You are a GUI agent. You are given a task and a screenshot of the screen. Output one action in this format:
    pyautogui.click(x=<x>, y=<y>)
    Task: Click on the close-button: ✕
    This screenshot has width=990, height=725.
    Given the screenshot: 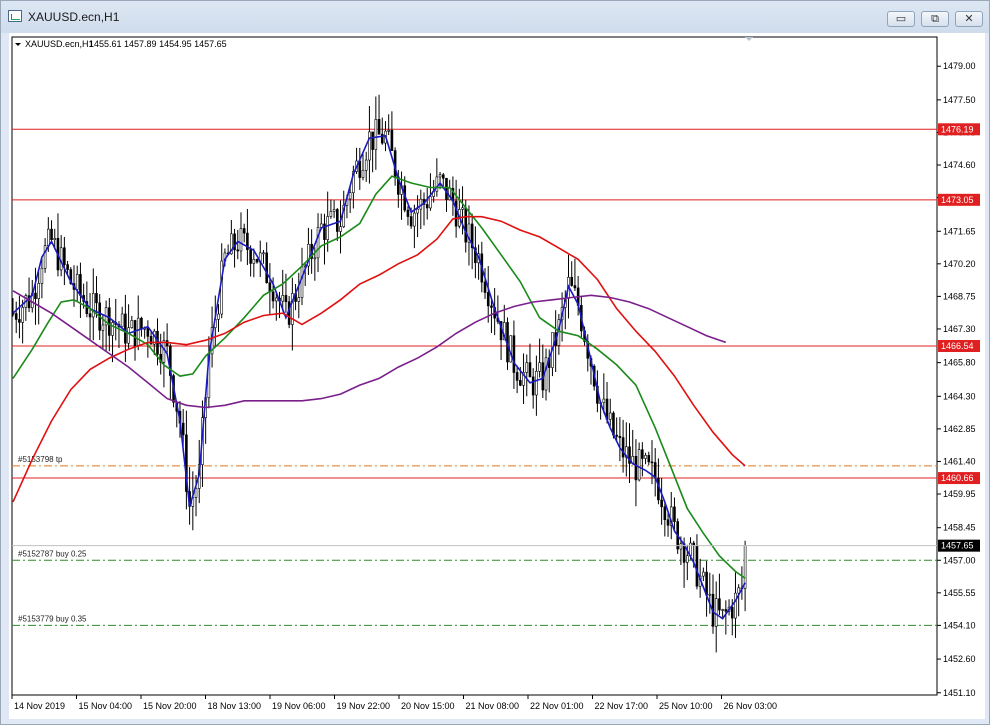 What is the action you would take?
    pyautogui.click(x=969, y=19)
    